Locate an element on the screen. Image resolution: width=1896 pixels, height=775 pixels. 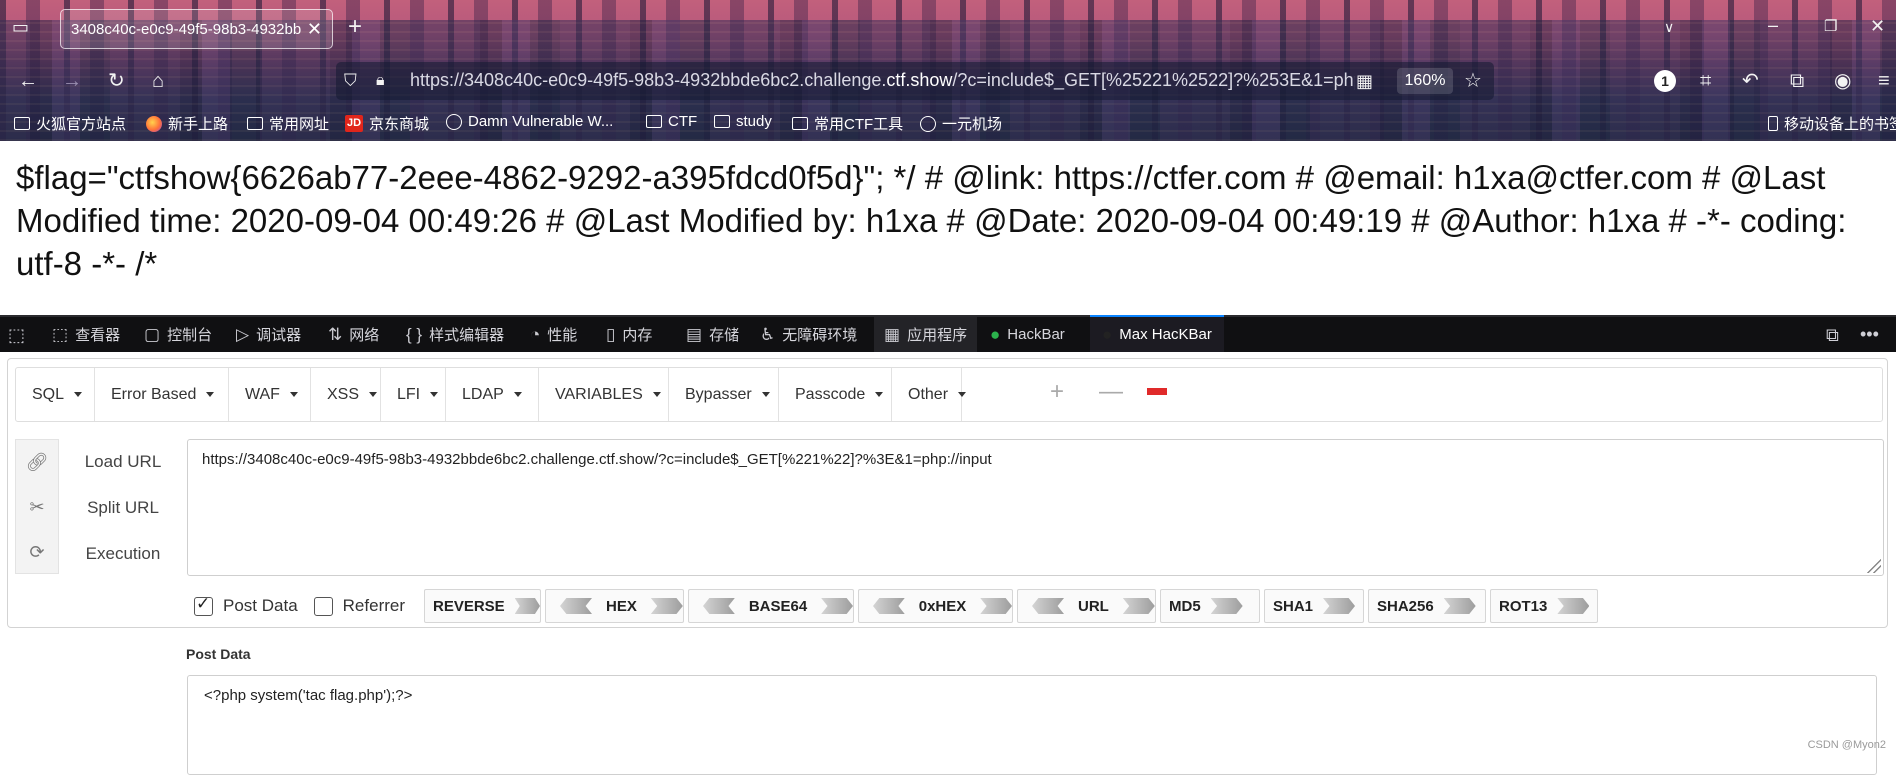
tab-inspector: ⬚ 查看器 is located at coordinates (86, 334).